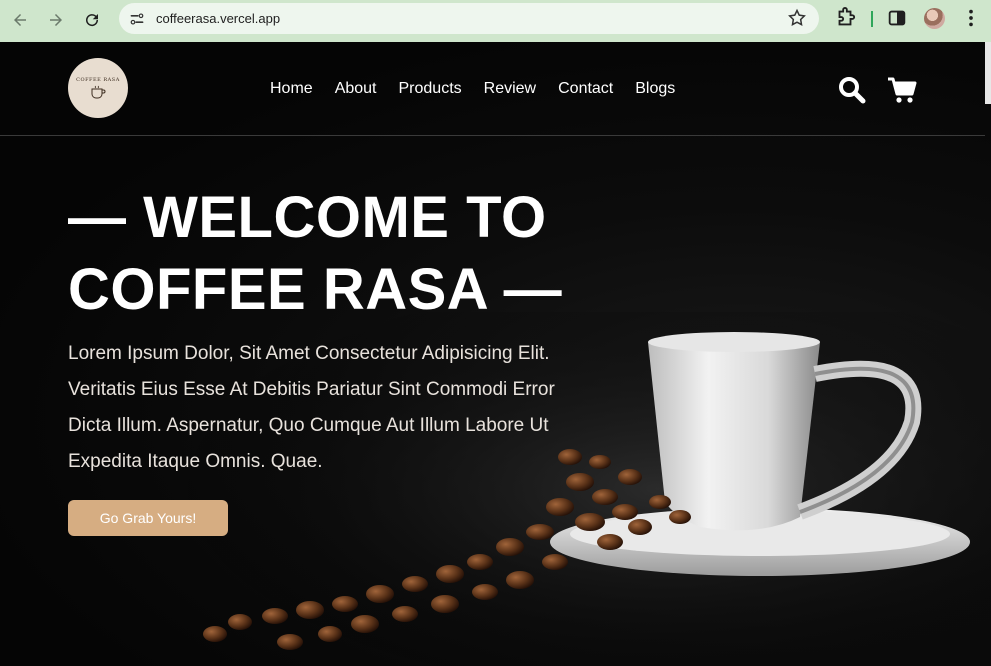 This screenshot has width=991, height=666. I want to click on site-logo: COFFEE RASA, so click(98, 88).